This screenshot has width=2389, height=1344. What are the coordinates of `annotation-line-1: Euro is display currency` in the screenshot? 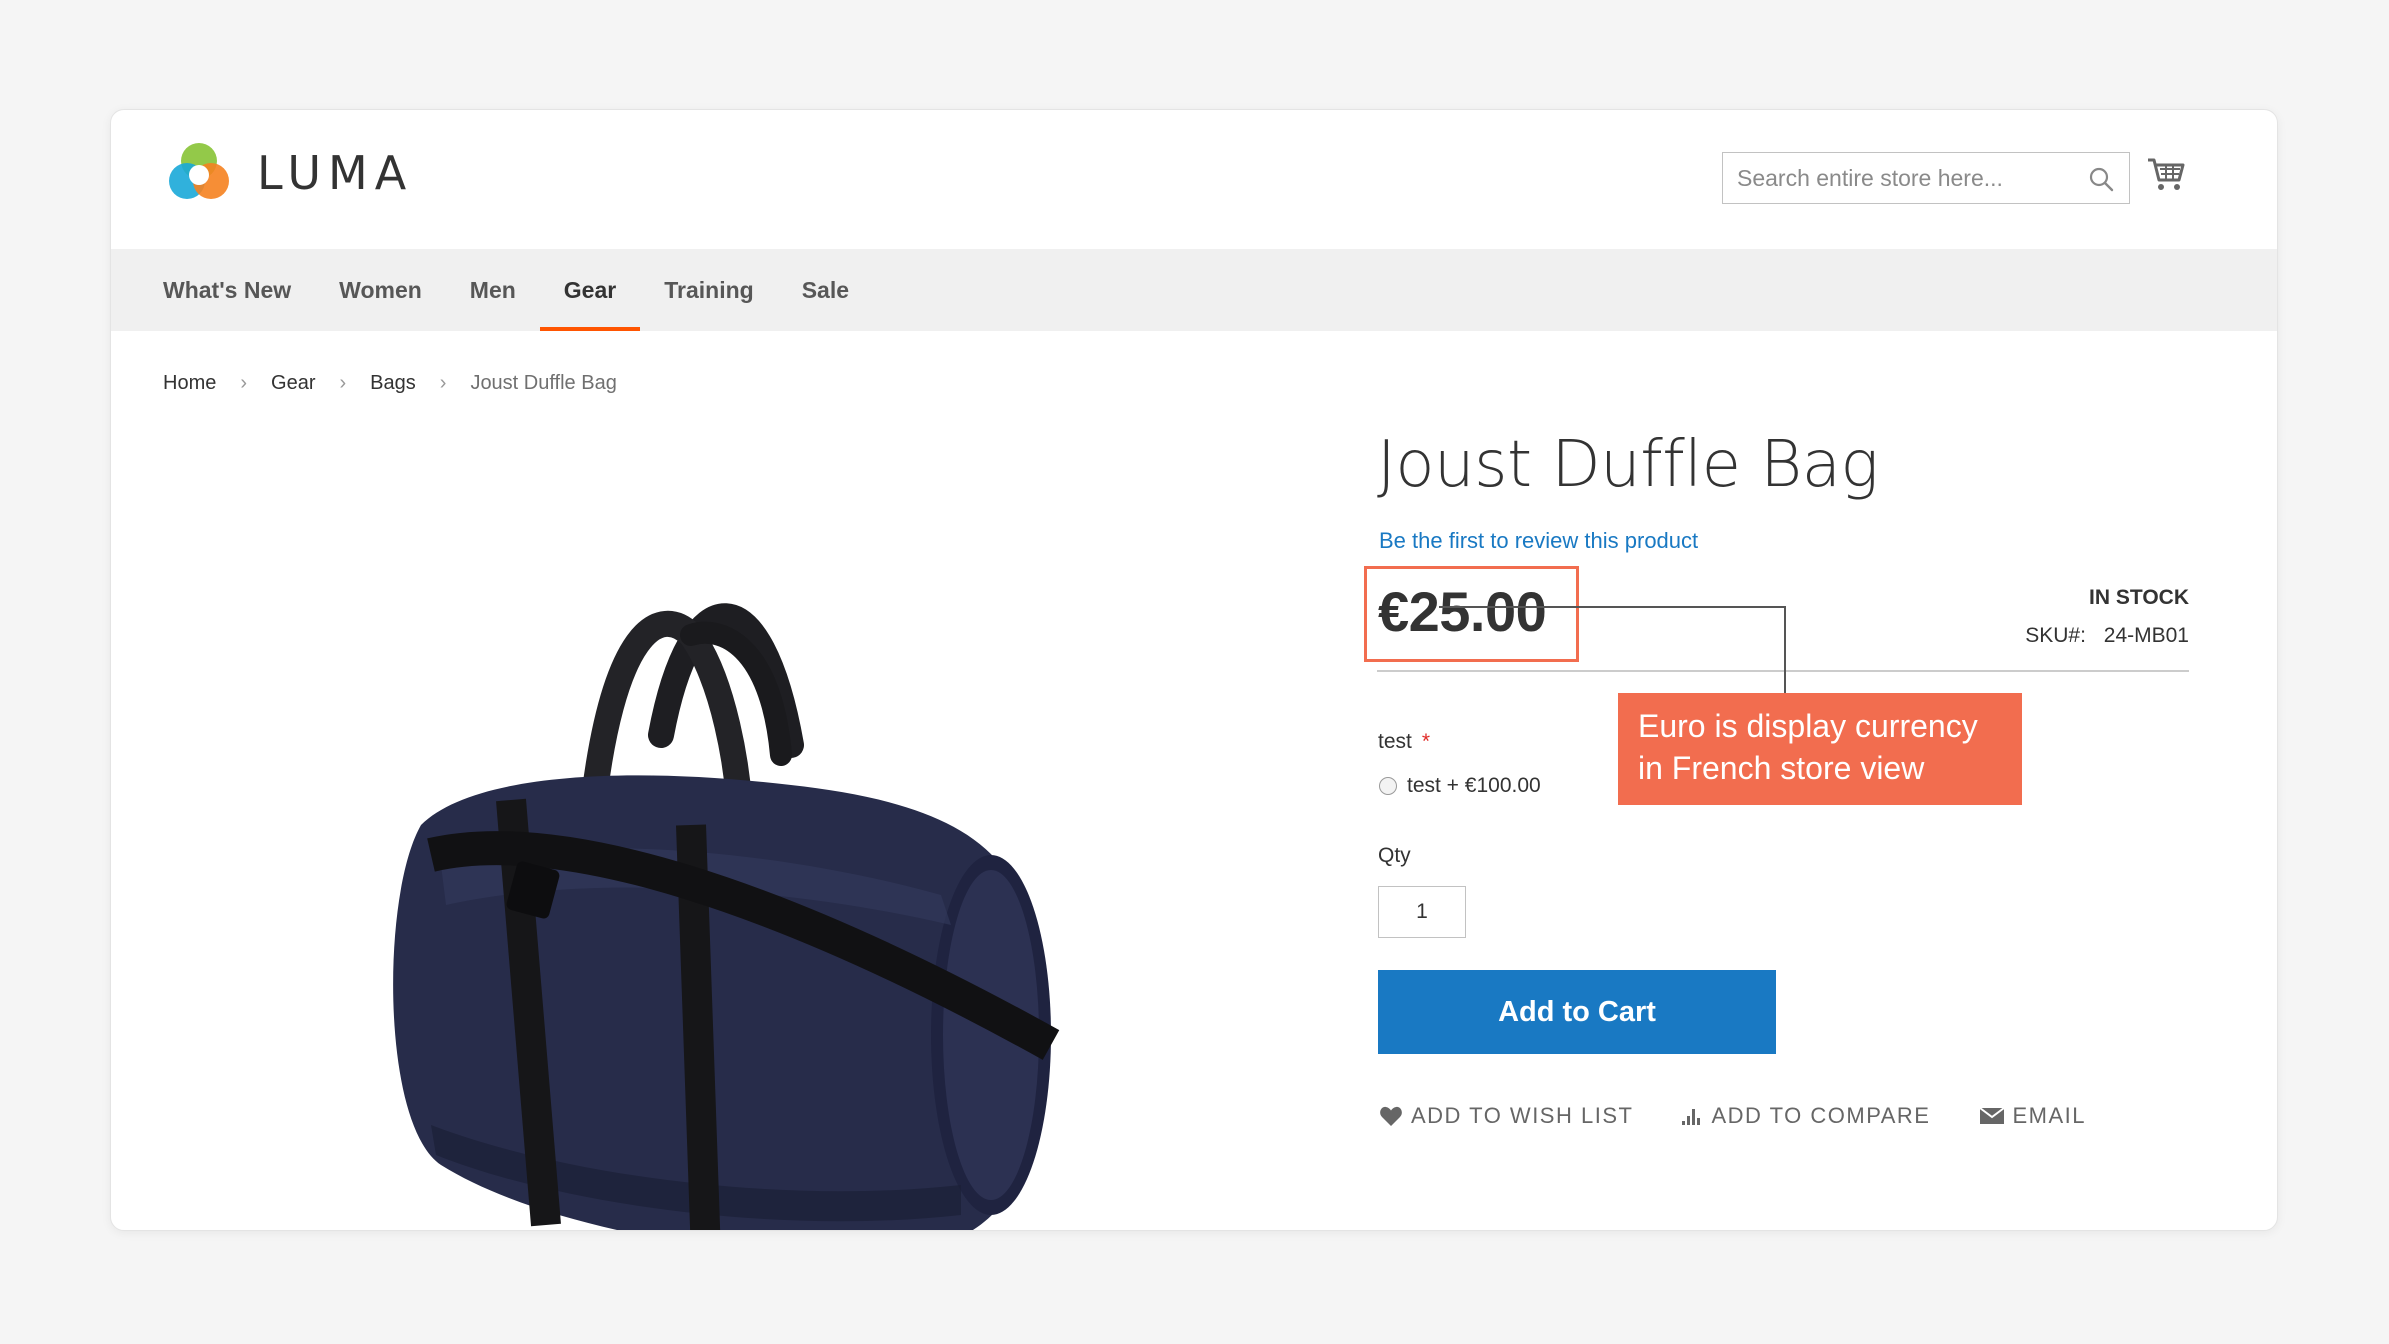 It's located at (1808, 726).